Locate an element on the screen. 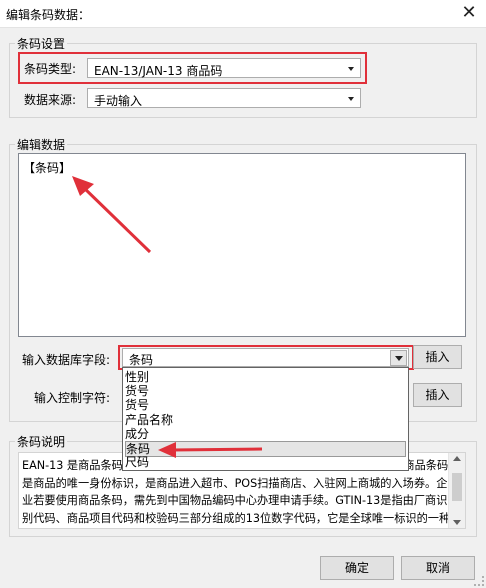 This screenshot has width=486, height=588. insert-control-label: 插入 is located at coordinates (437, 395).